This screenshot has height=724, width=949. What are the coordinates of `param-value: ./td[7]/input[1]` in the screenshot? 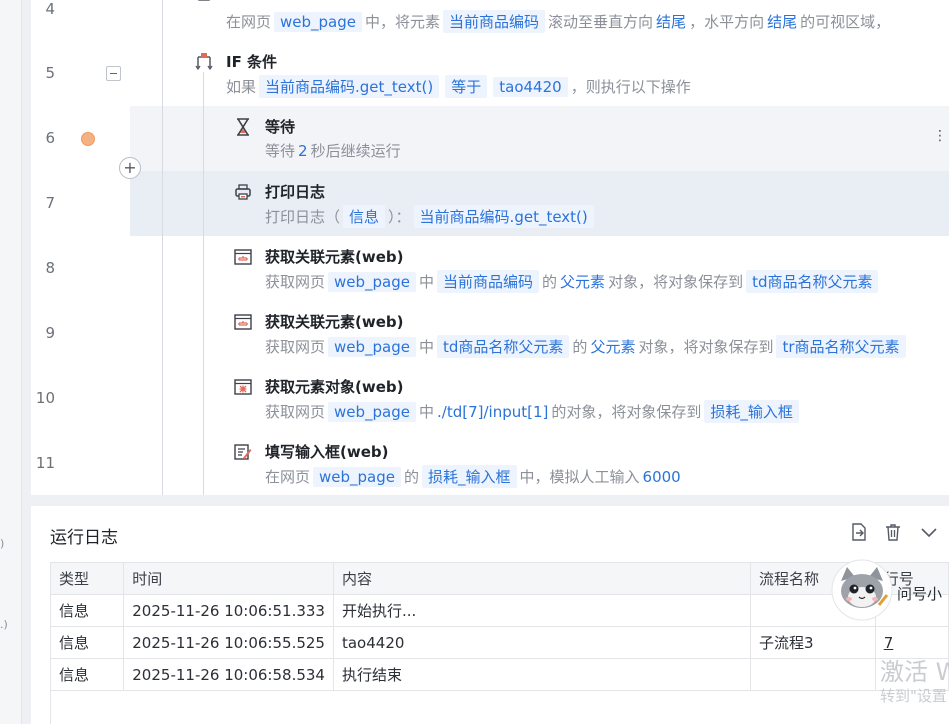 It's located at (492, 412).